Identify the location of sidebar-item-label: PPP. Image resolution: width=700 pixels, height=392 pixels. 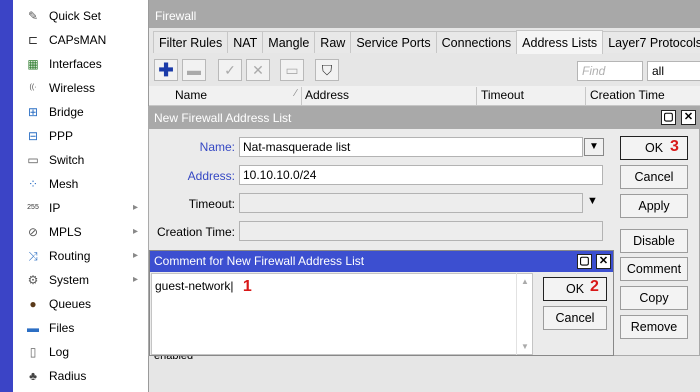
(61, 136).